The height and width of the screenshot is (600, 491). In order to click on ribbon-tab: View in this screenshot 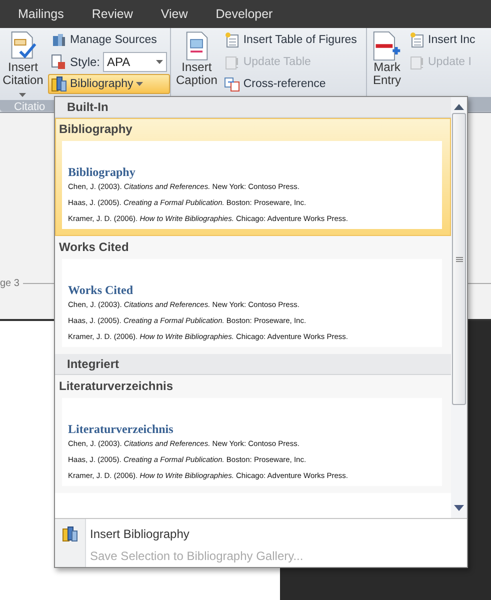, I will do `click(174, 14)`.